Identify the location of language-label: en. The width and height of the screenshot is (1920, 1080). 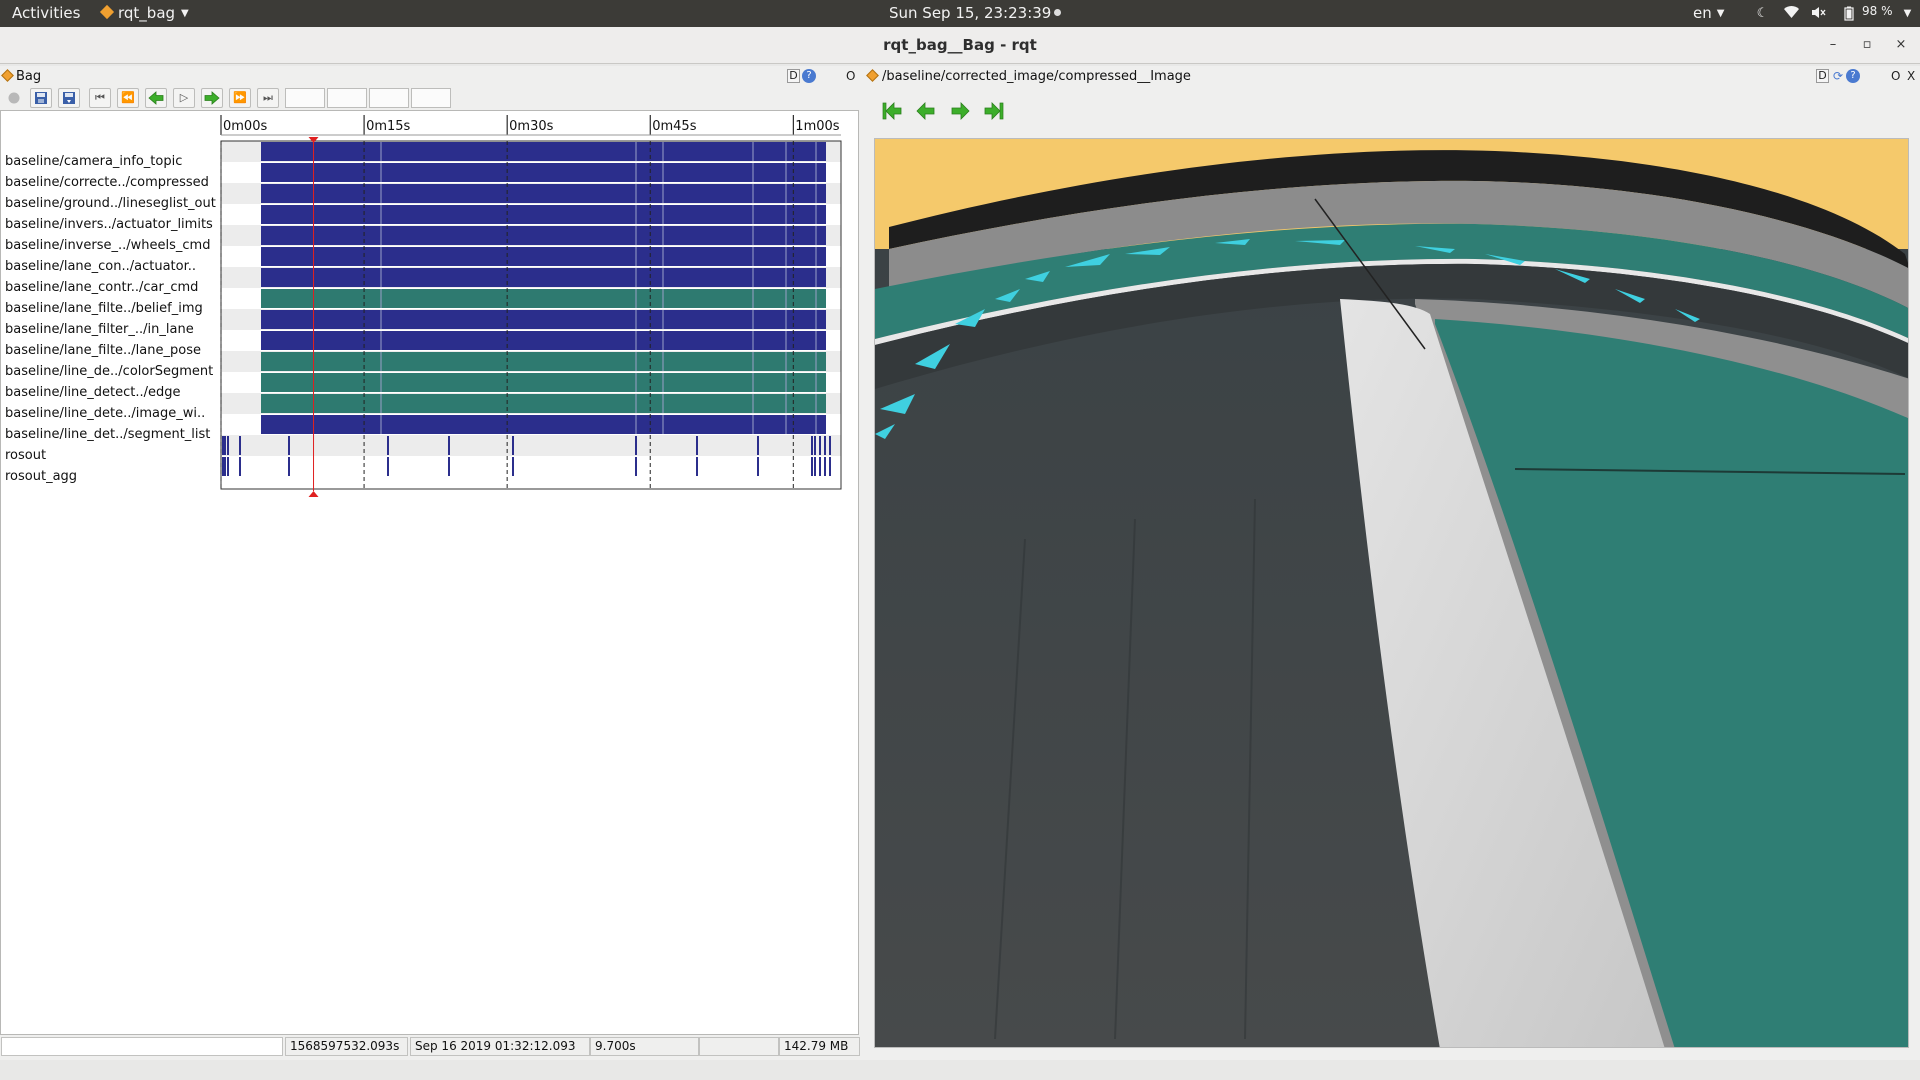
(1702, 13).